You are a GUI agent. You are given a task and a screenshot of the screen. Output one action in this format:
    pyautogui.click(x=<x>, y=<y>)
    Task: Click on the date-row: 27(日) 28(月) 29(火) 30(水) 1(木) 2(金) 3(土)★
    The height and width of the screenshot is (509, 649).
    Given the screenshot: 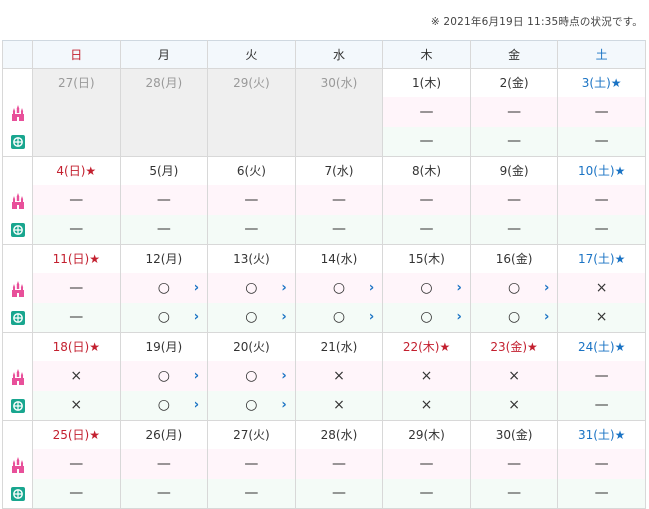 What is the action you would take?
    pyautogui.click(x=324, y=82)
    